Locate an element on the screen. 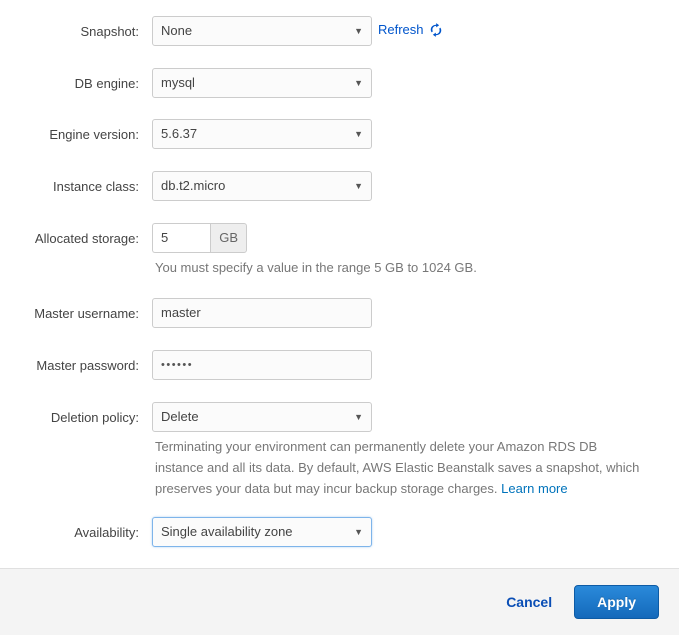 The image size is (679, 635). instance-class-select: db.t2.micro ▼ is located at coordinates (262, 186).